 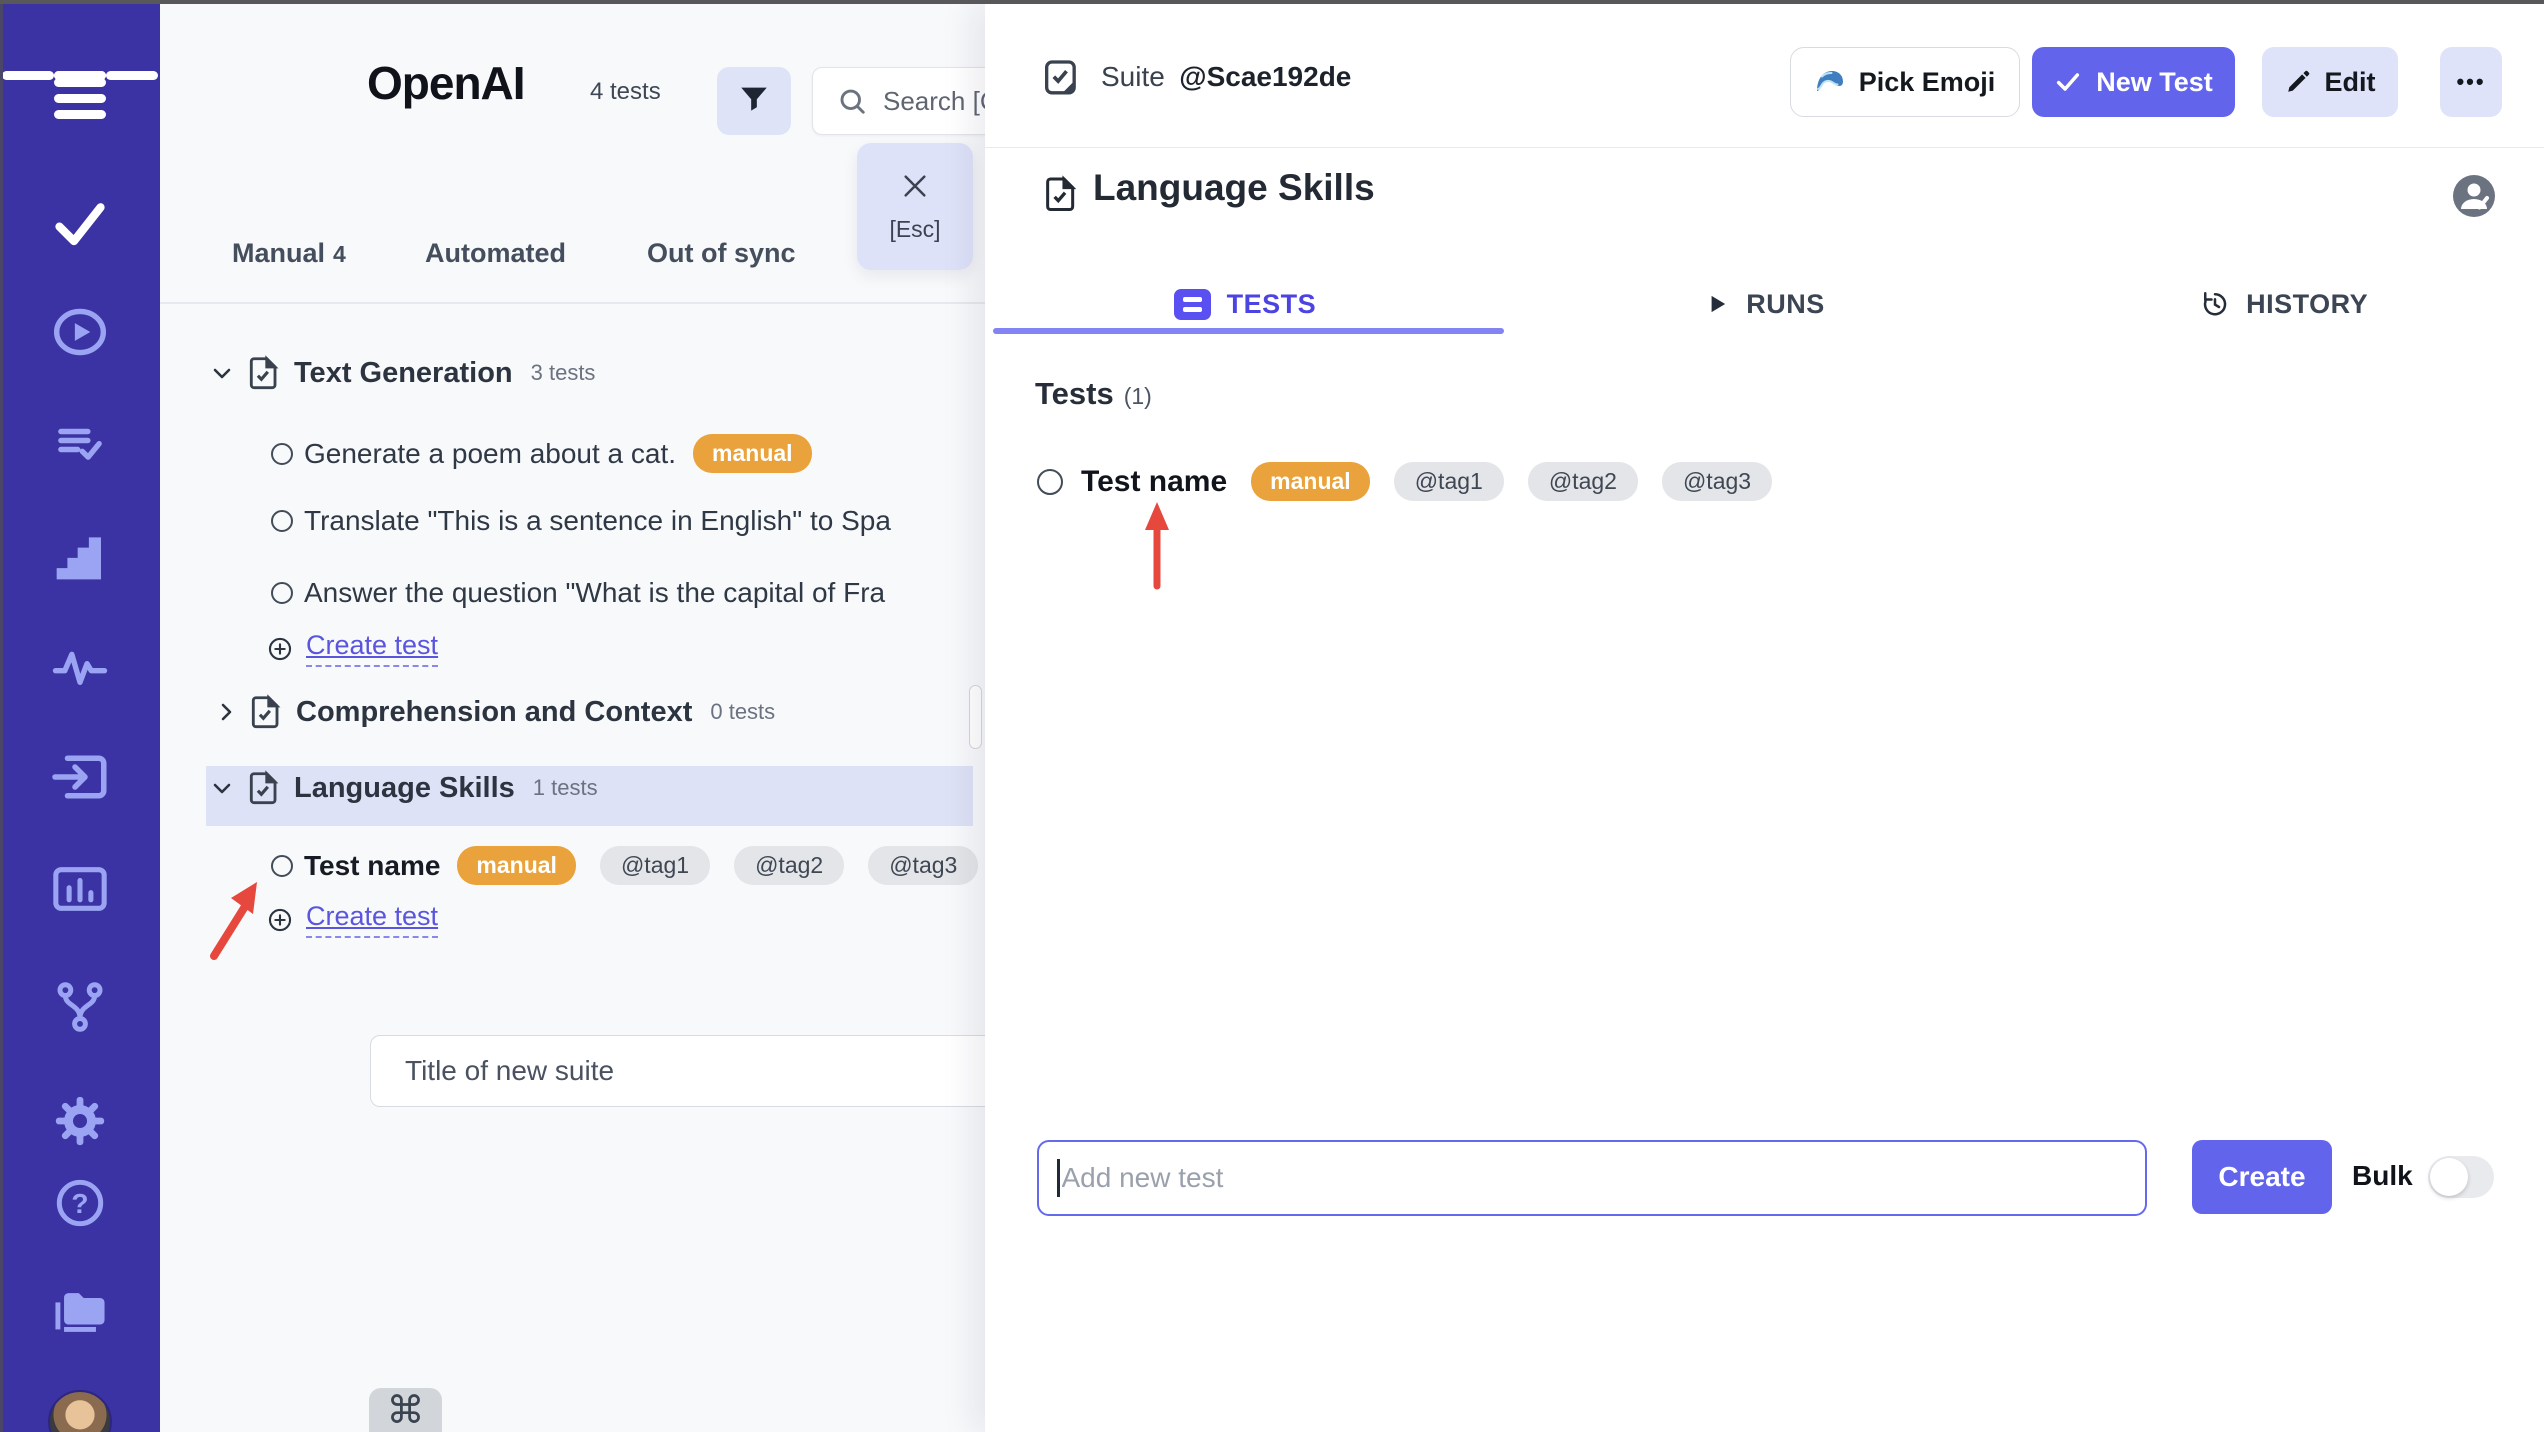 What do you see at coordinates (80, 332) in the screenshot?
I see `nav-runs-play-circle-icon` at bounding box center [80, 332].